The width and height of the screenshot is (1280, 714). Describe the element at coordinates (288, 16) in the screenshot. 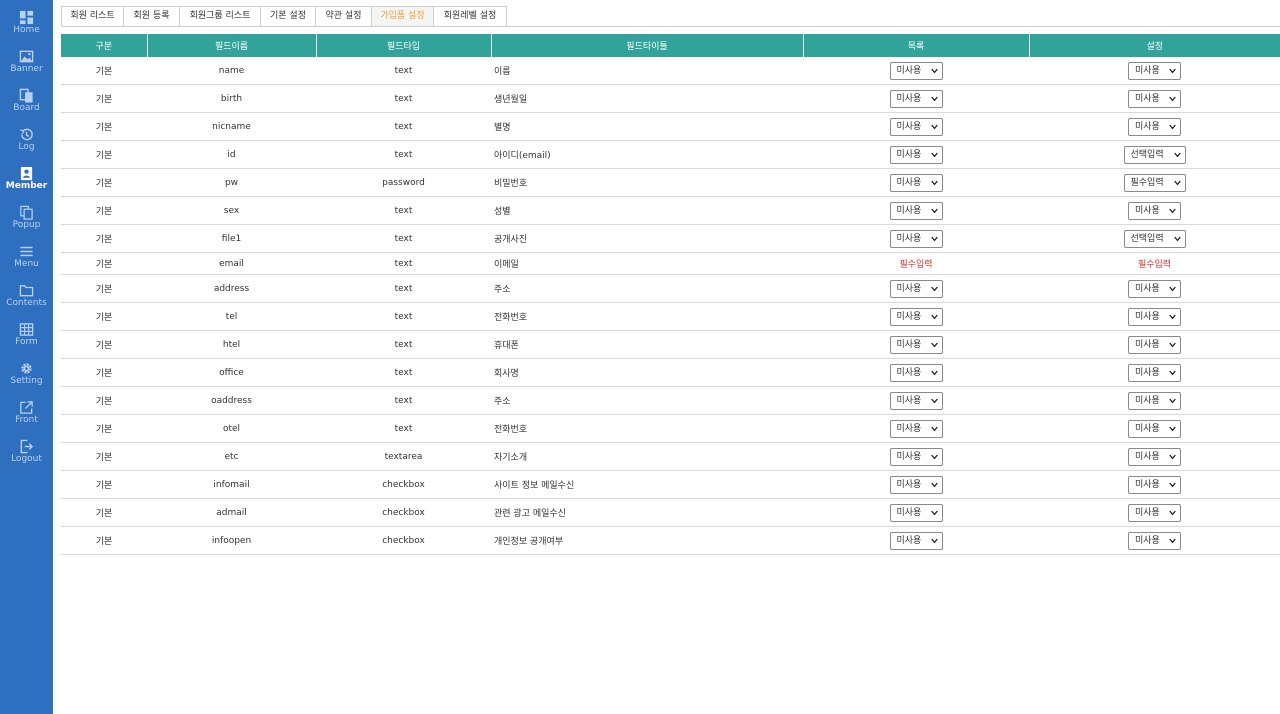

I see `tab-basic-settings: 기본 설정` at that location.